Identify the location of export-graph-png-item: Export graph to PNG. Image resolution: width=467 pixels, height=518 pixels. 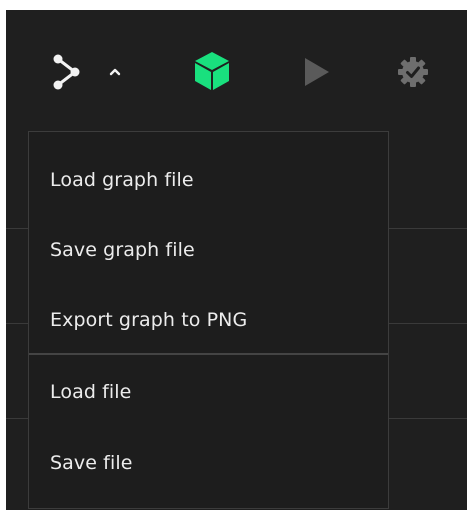
(208, 320).